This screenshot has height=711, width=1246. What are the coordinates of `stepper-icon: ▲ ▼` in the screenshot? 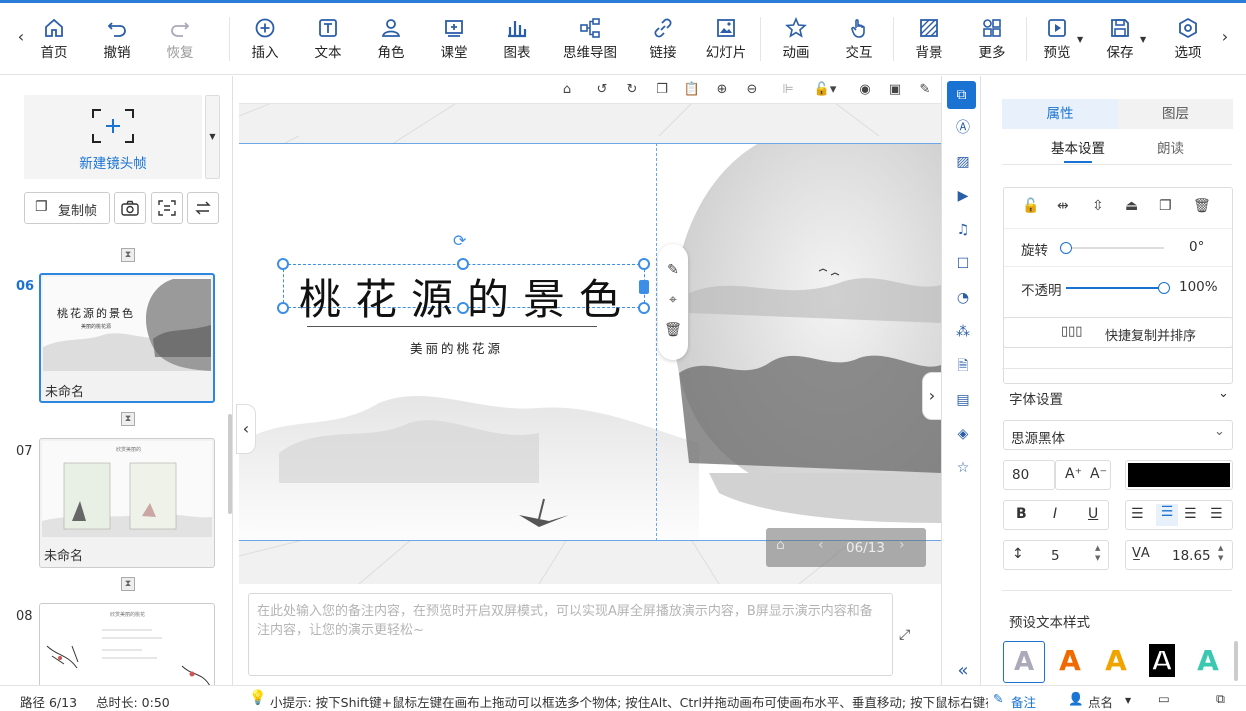 It's located at (1220, 553).